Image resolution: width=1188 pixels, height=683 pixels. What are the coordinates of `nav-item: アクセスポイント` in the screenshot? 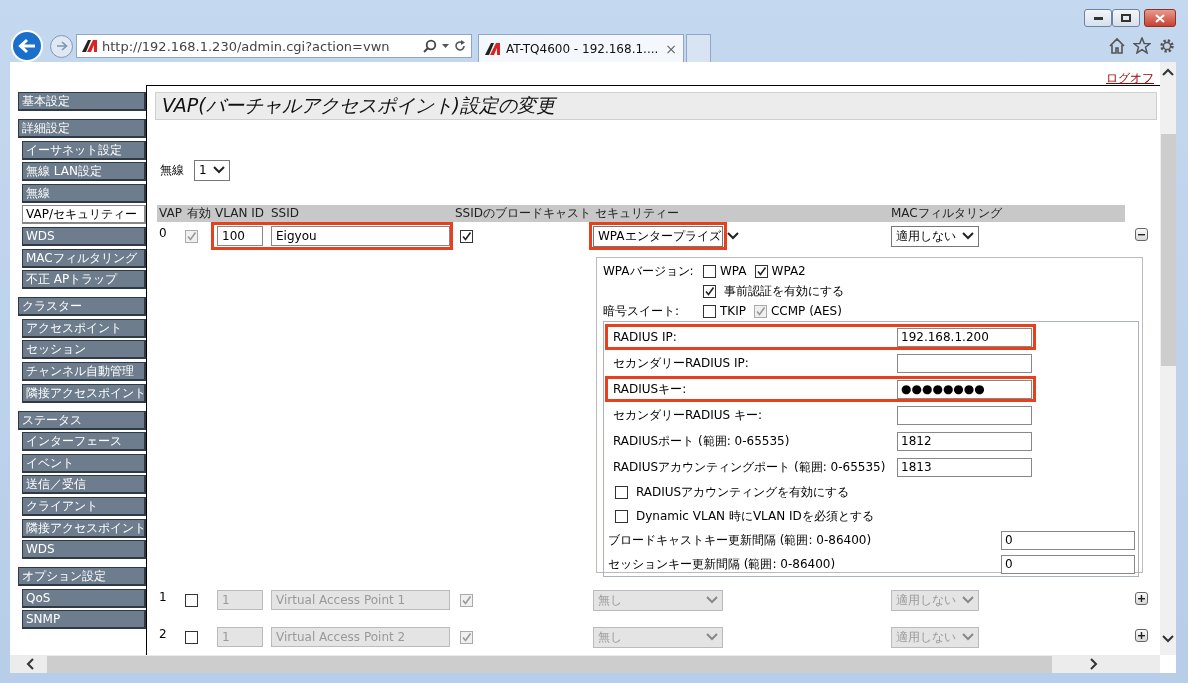 It's located at (84, 328).